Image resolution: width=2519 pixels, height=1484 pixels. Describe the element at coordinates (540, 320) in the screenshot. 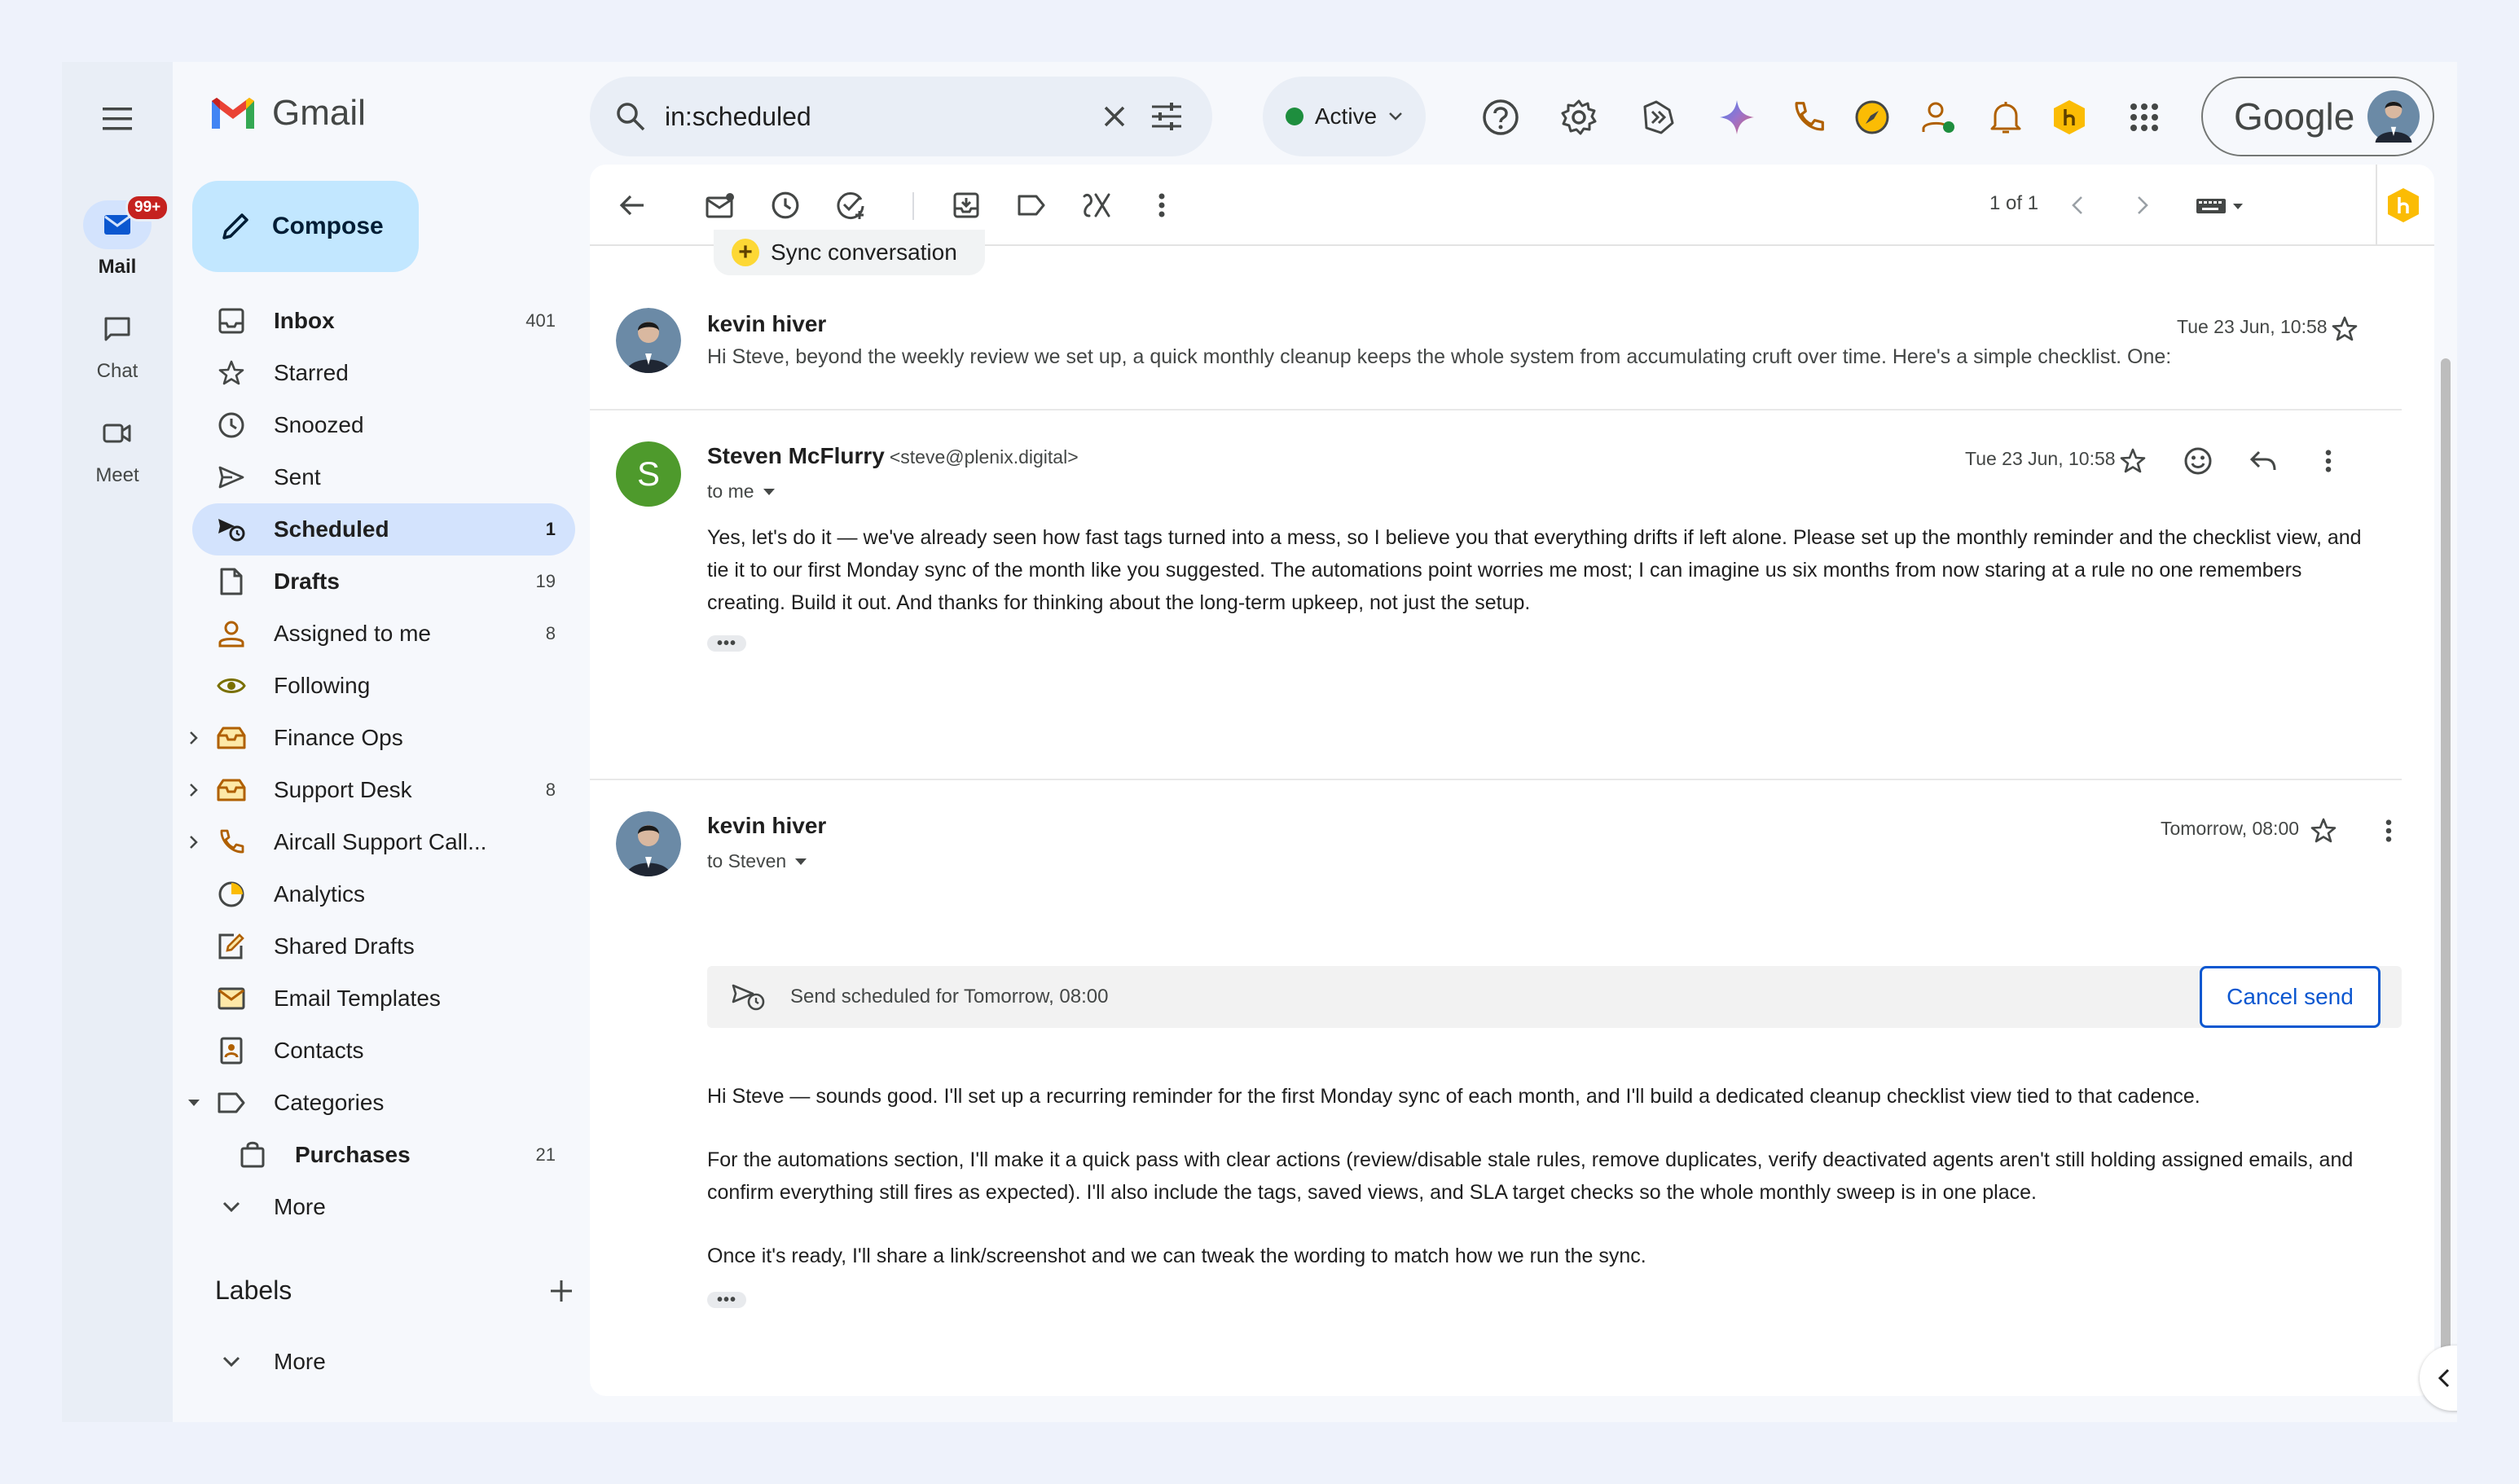

I see `nav-count: 401` at that location.